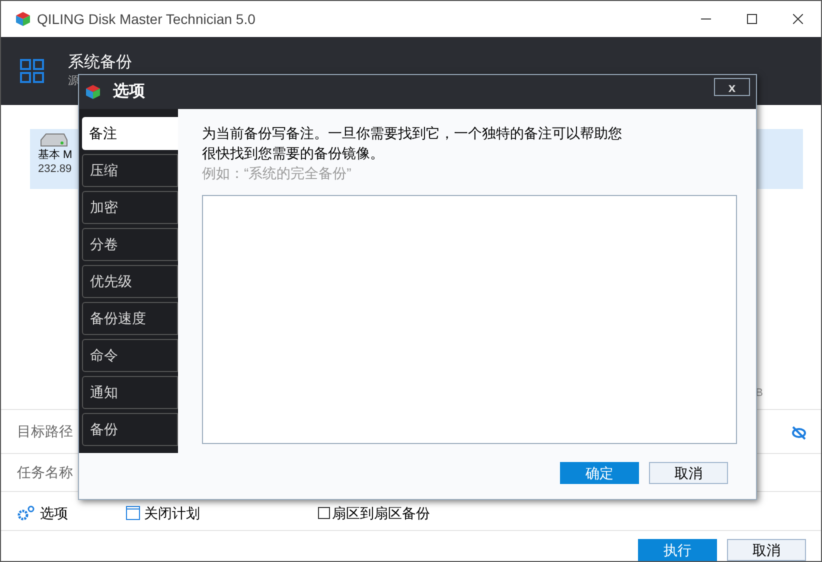 This screenshot has width=822, height=562. What do you see at coordinates (45, 431) in the screenshot?
I see `row-label: 目标路径` at bounding box center [45, 431].